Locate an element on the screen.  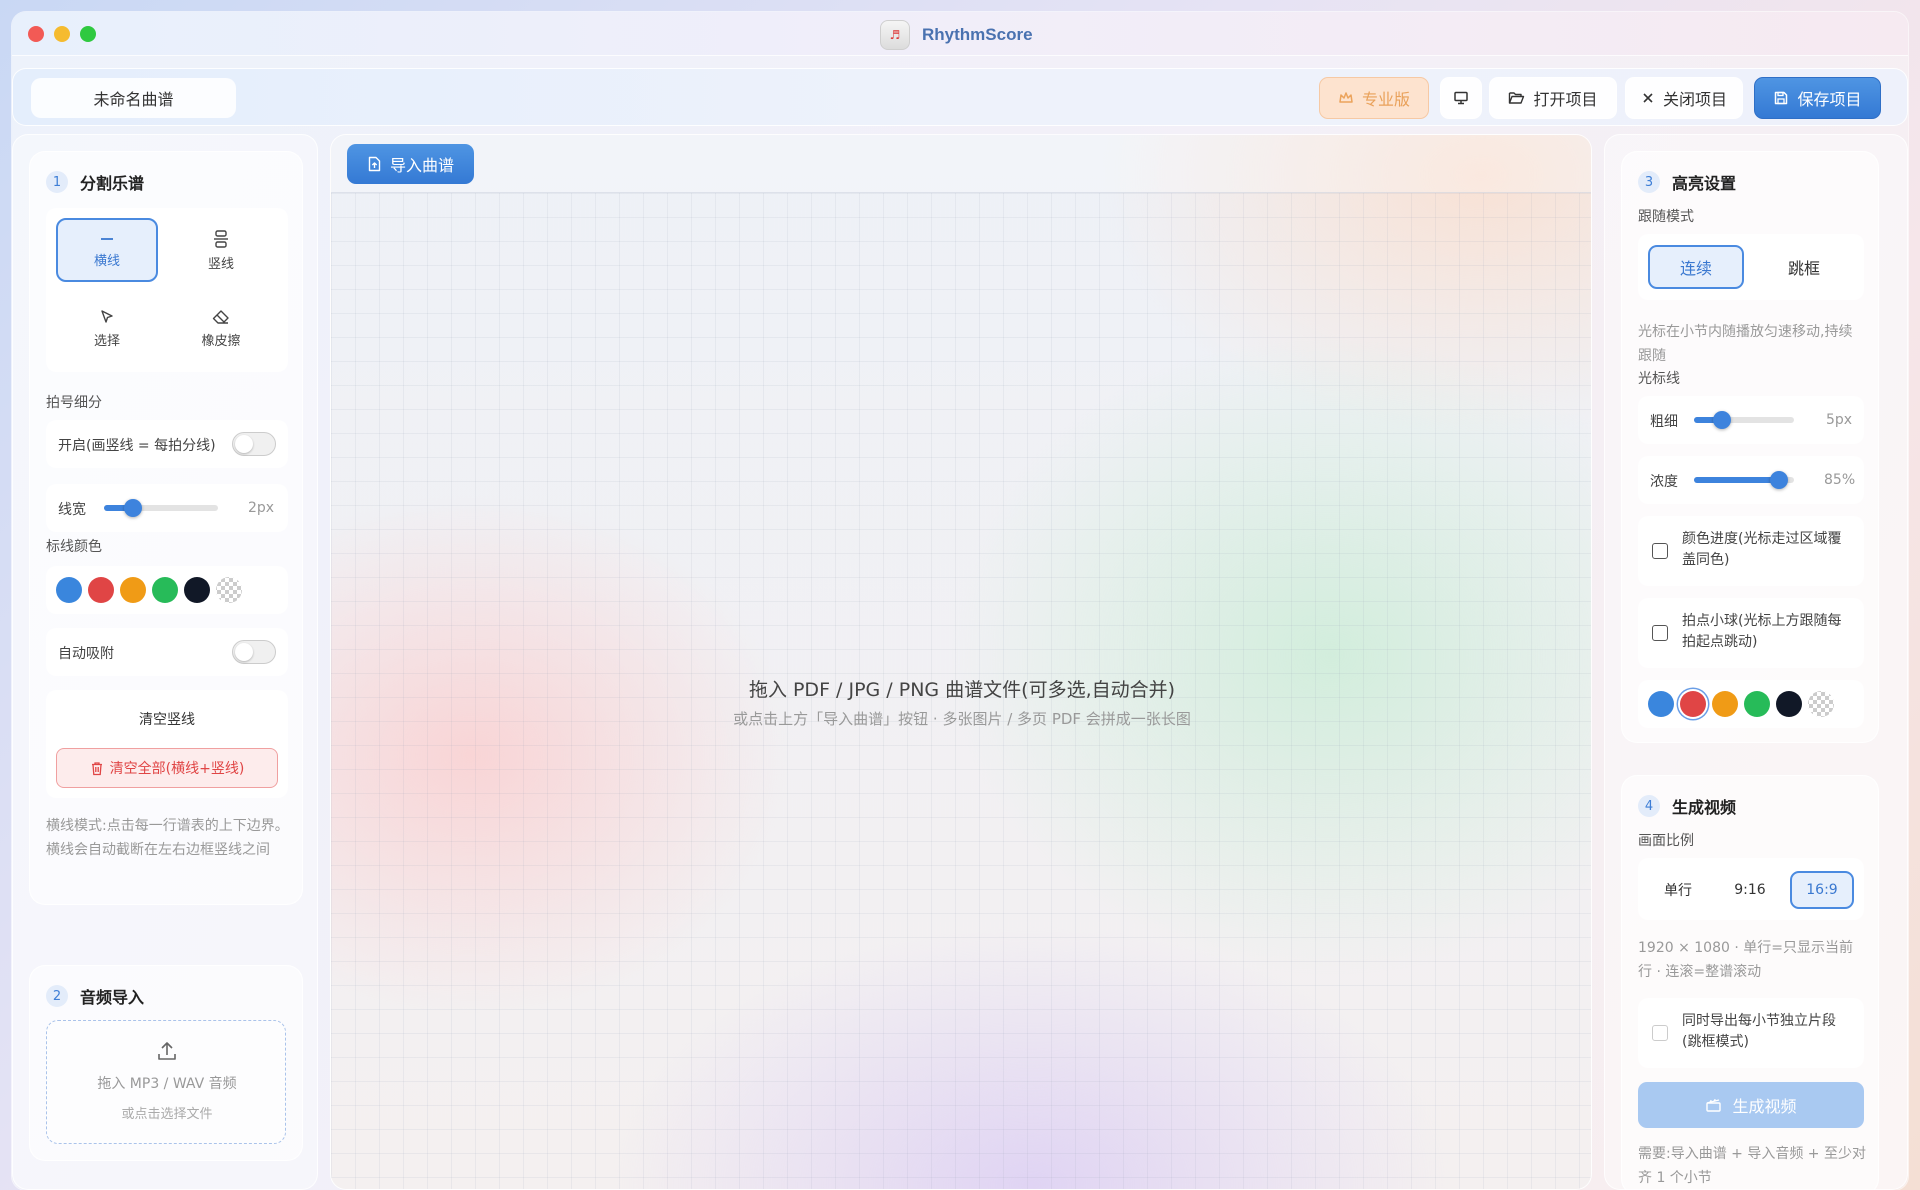
auto-snap-toggle is located at coordinates (254, 652).